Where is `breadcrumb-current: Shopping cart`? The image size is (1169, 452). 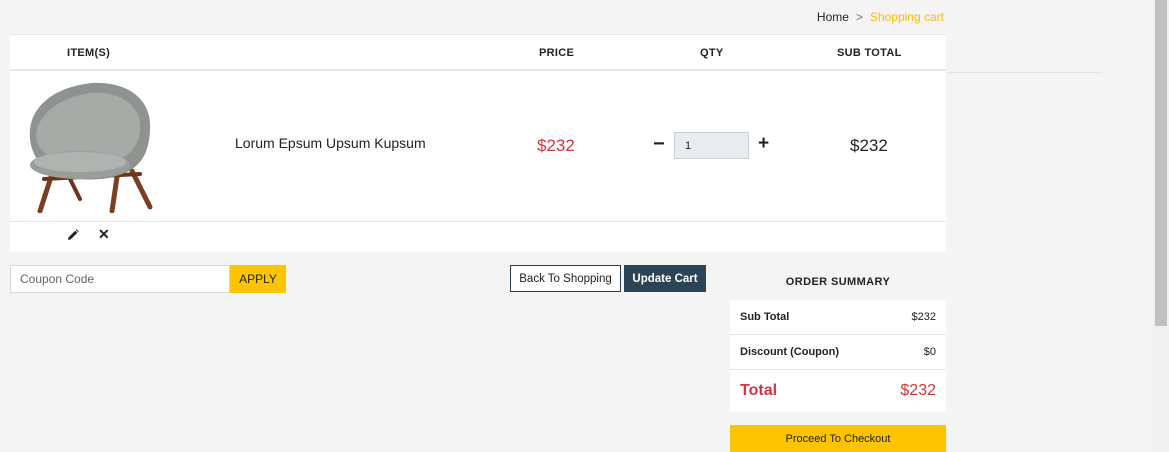 breadcrumb-current: Shopping cart is located at coordinates (906, 17).